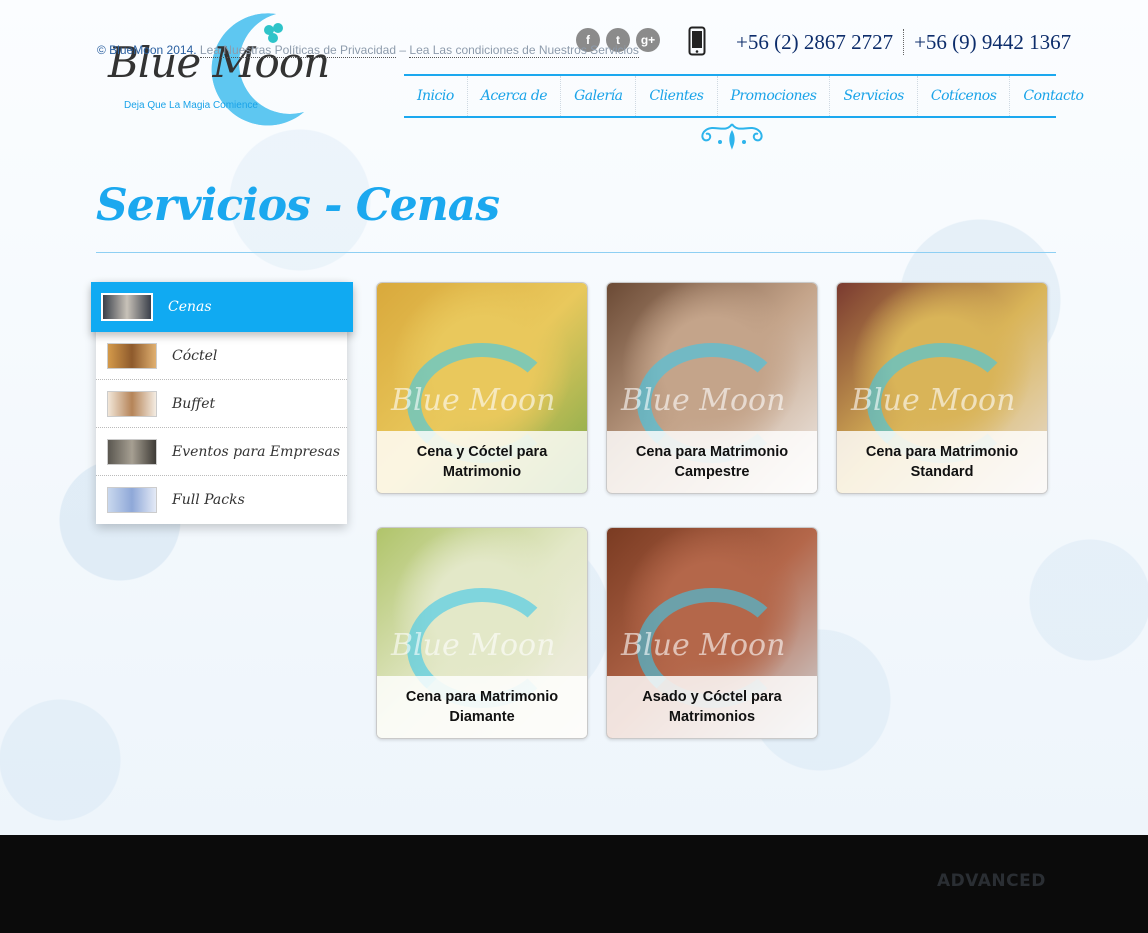 The image size is (1148, 933). What do you see at coordinates (963, 96) in the screenshot?
I see `nav-item-coticenos: Cotícenos` at bounding box center [963, 96].